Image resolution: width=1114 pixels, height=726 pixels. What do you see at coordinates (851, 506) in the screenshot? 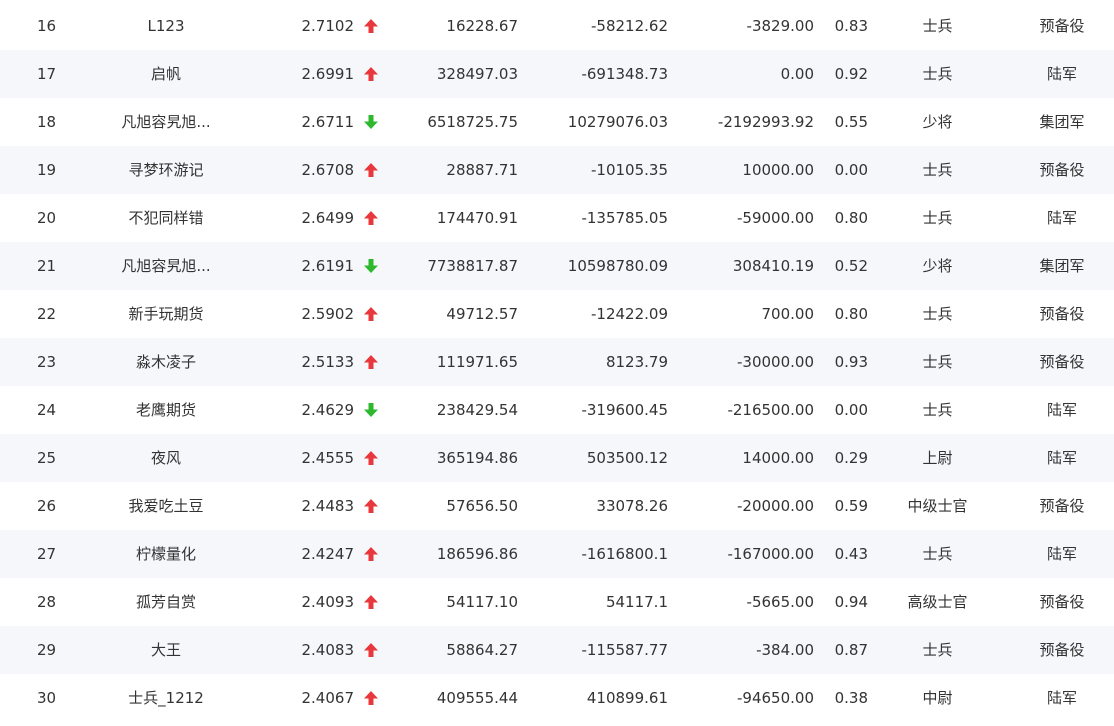
I see `ratio-cell: 0.59` at bounding box center [851, 506].